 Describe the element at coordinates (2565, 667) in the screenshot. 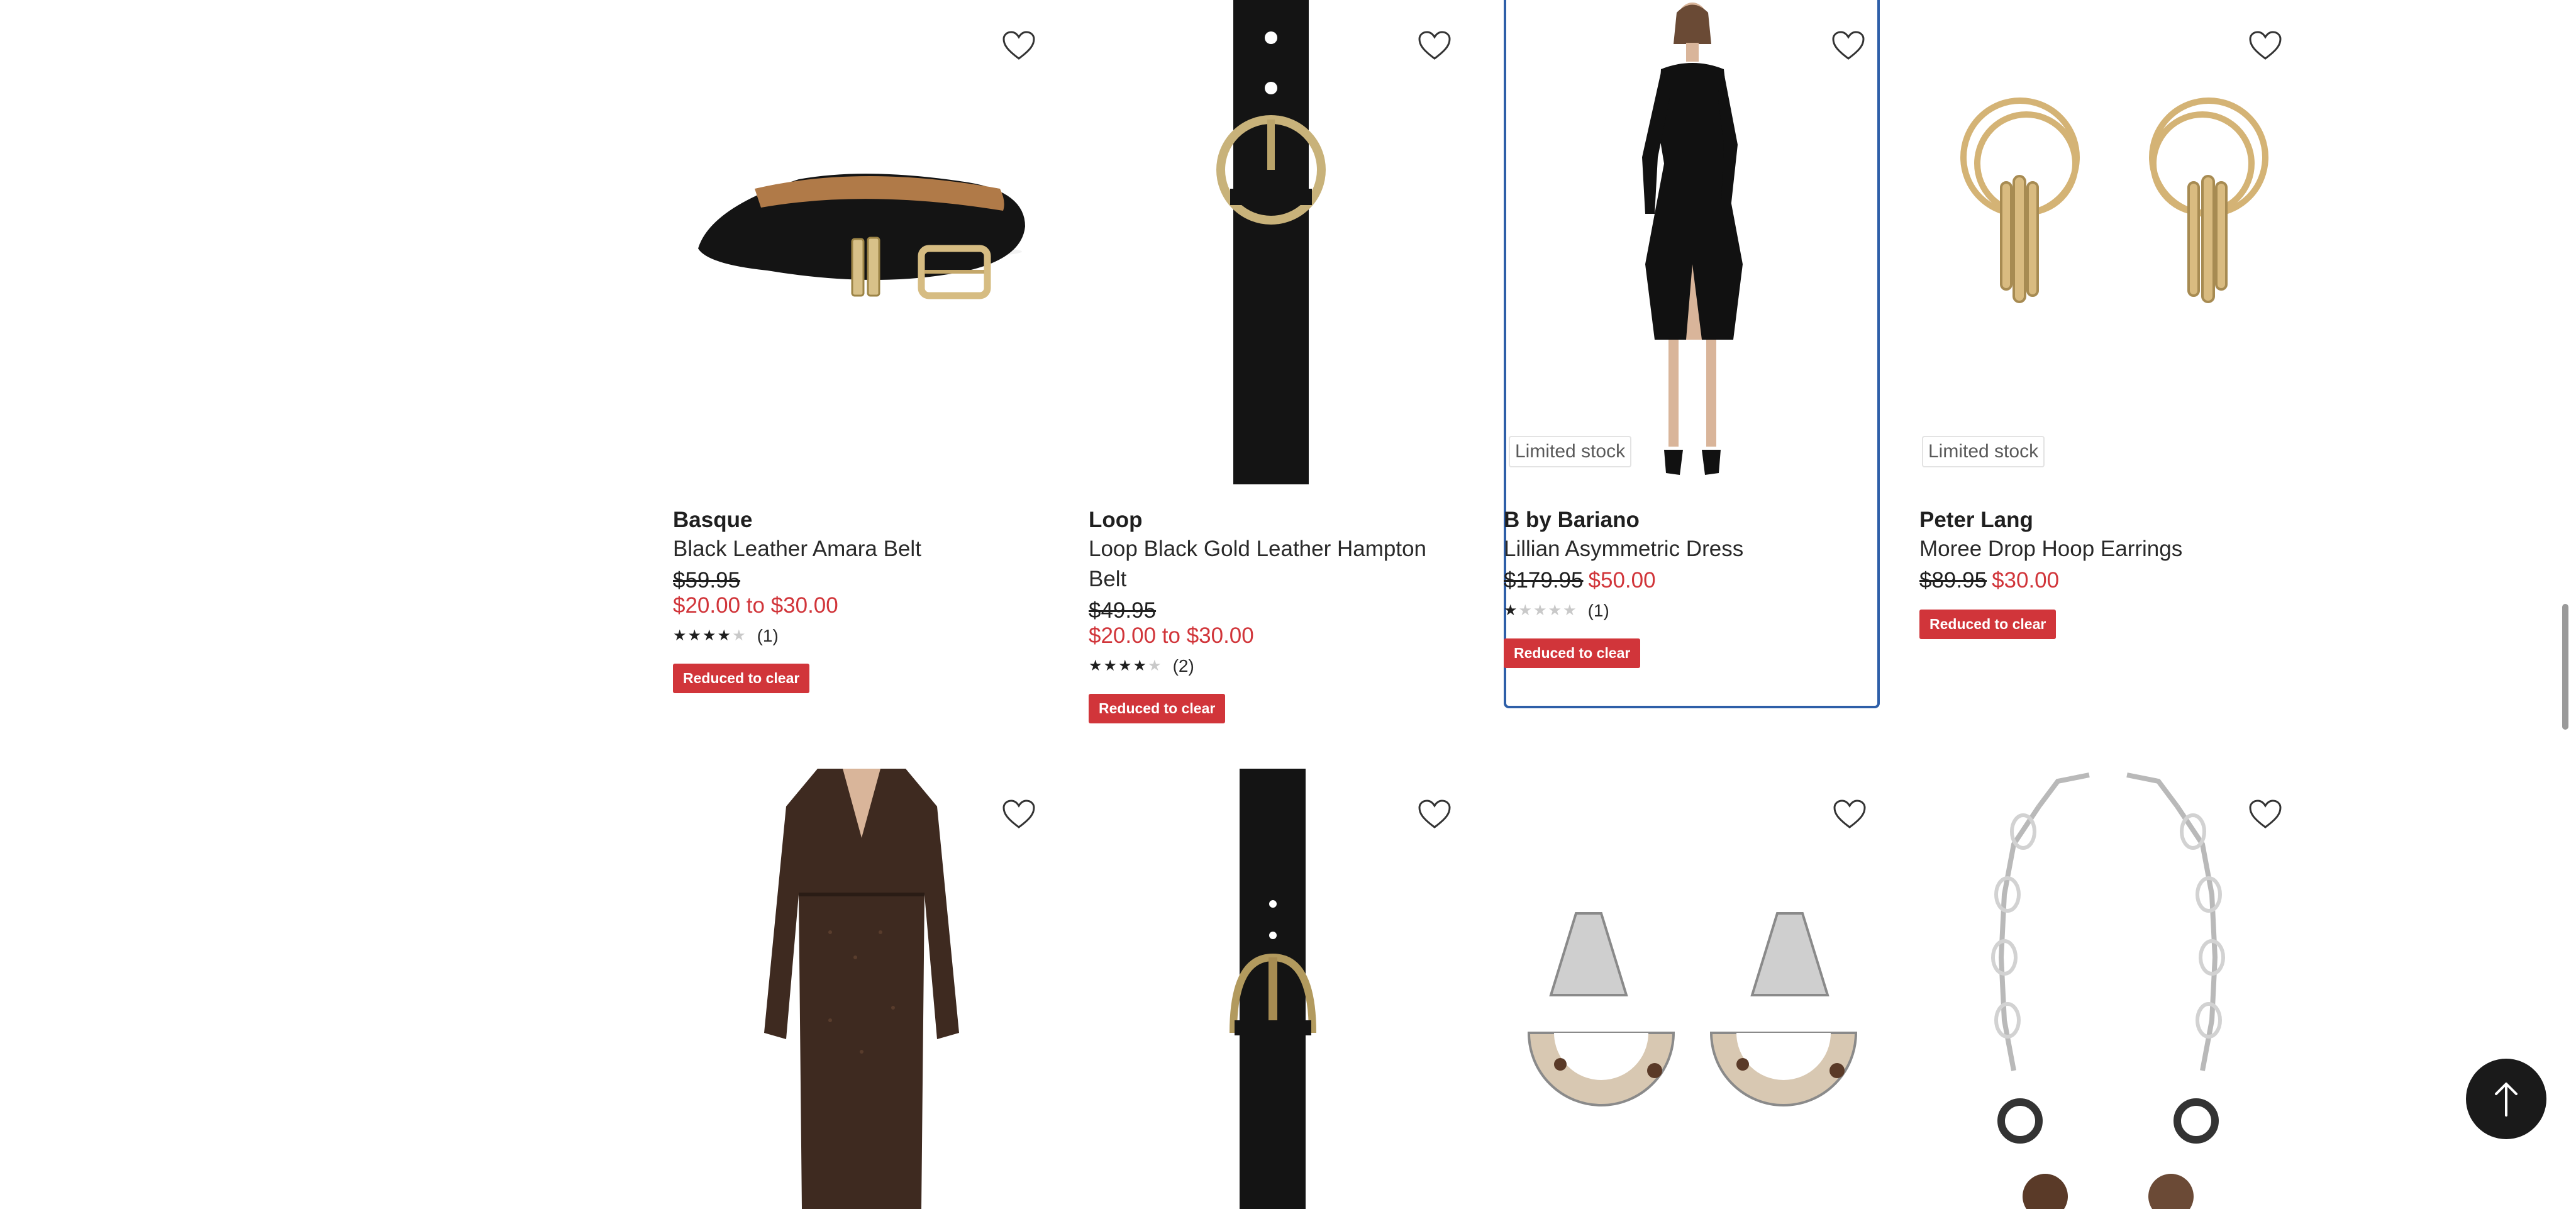

I see `scrollbar-thumb` at that location.